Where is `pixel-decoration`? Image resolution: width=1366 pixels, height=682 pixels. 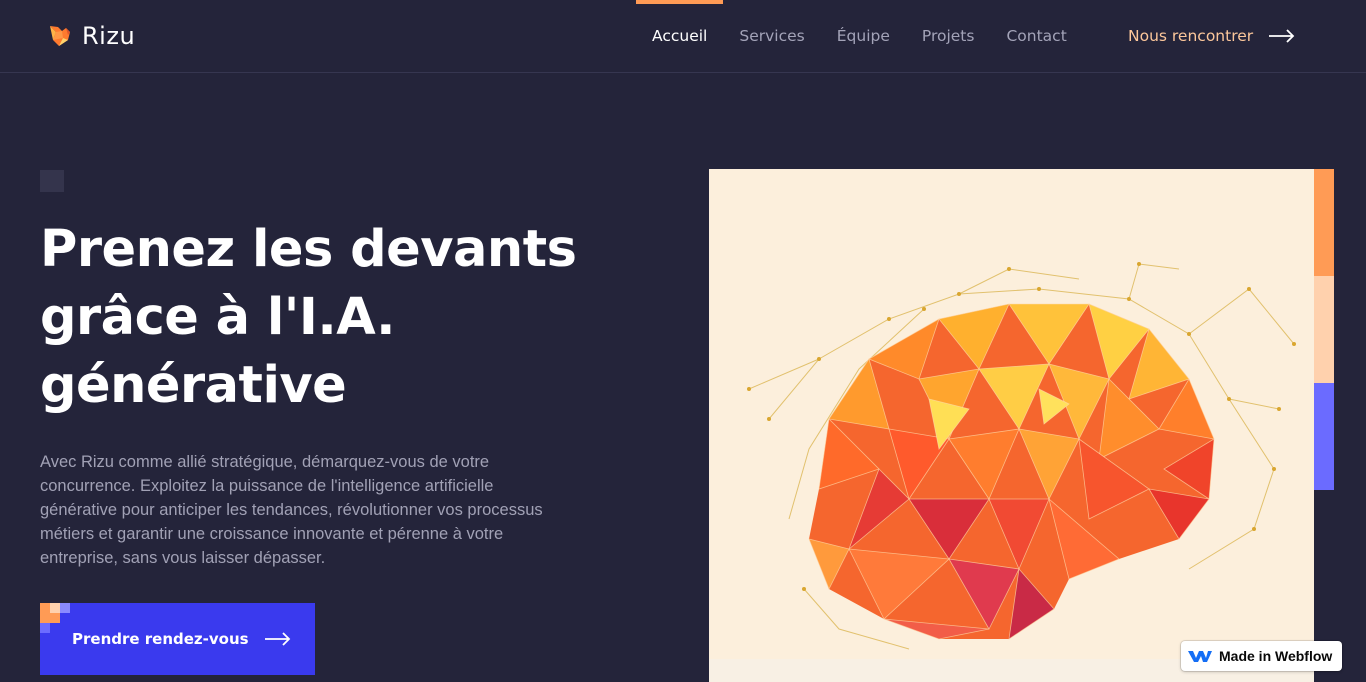 pixel-decoration is located at coordinates (55, 618).